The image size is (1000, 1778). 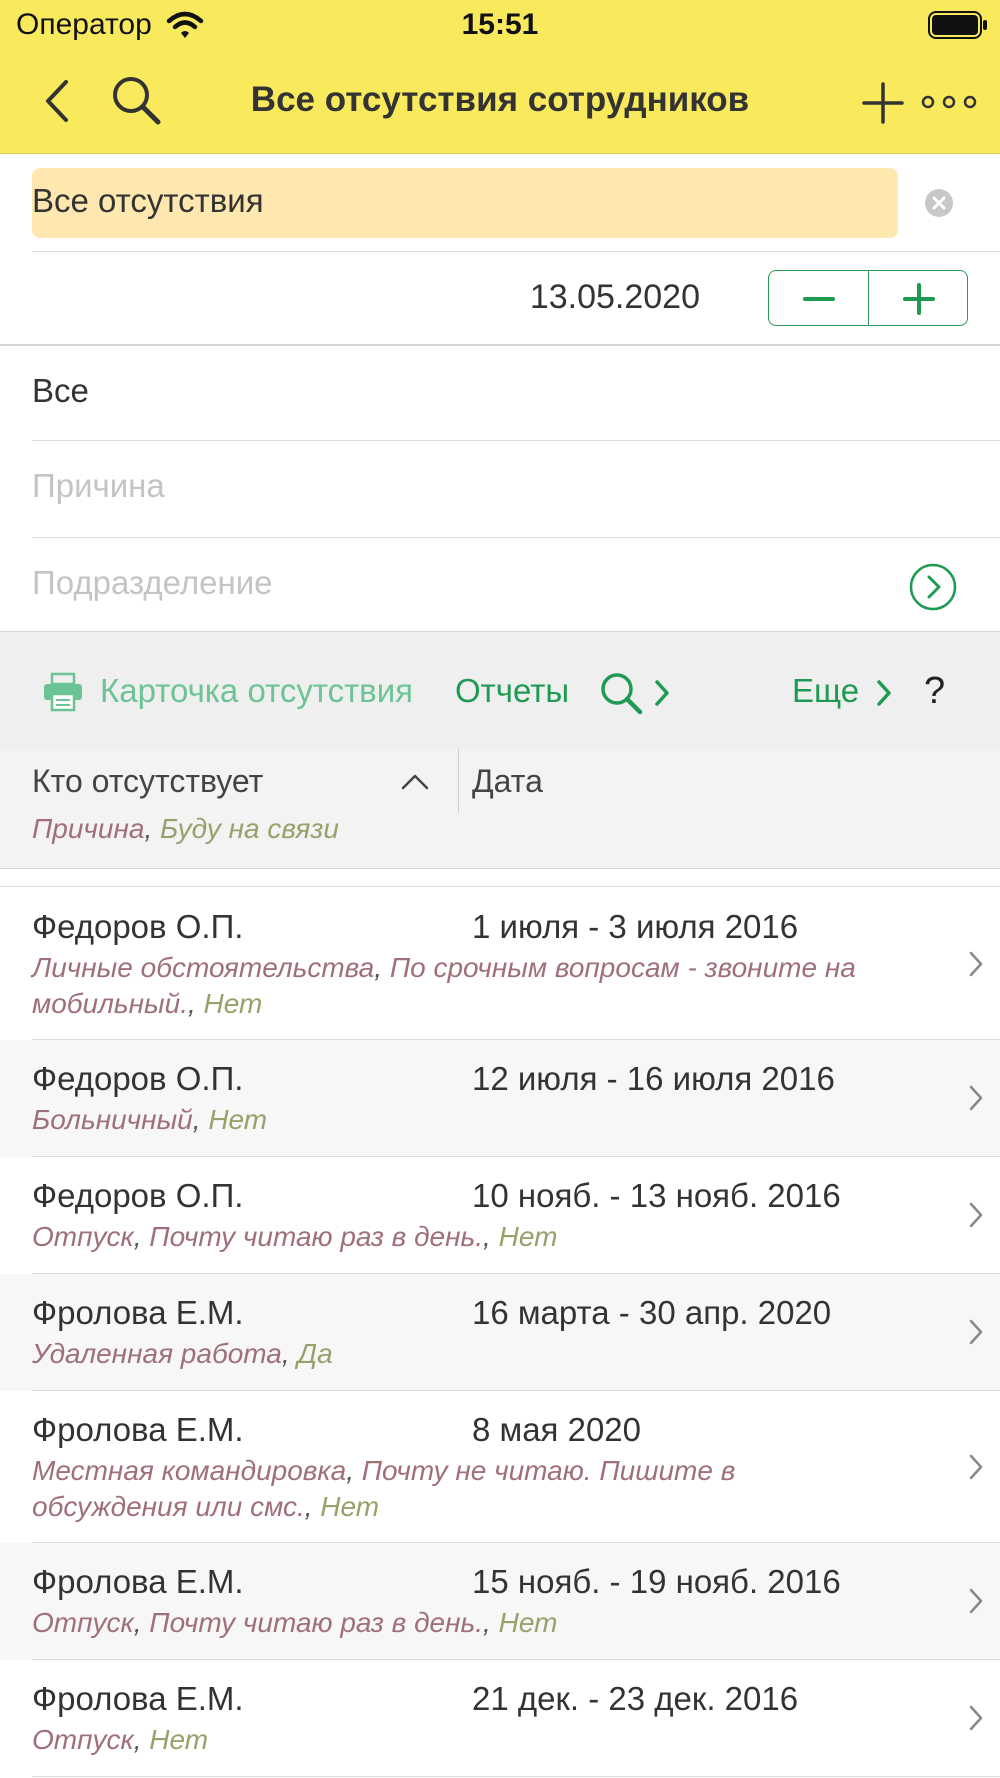 I want to click on more-options-icon, so click(x=949, y=102).